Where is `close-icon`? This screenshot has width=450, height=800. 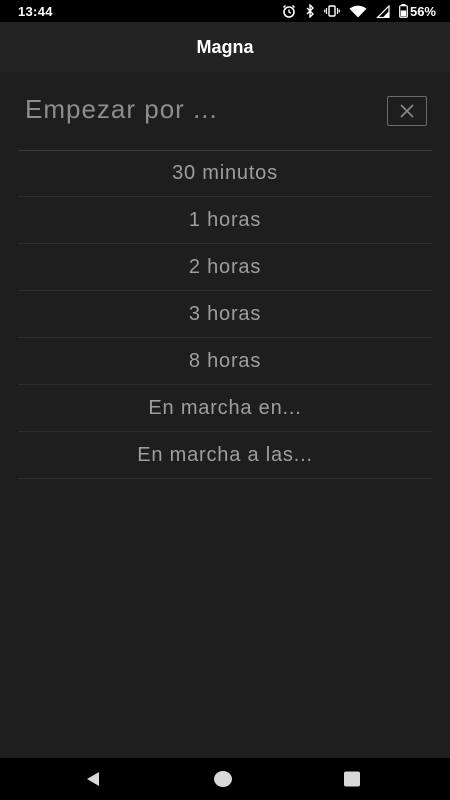 close-icon is located at coordinates (407, 111).